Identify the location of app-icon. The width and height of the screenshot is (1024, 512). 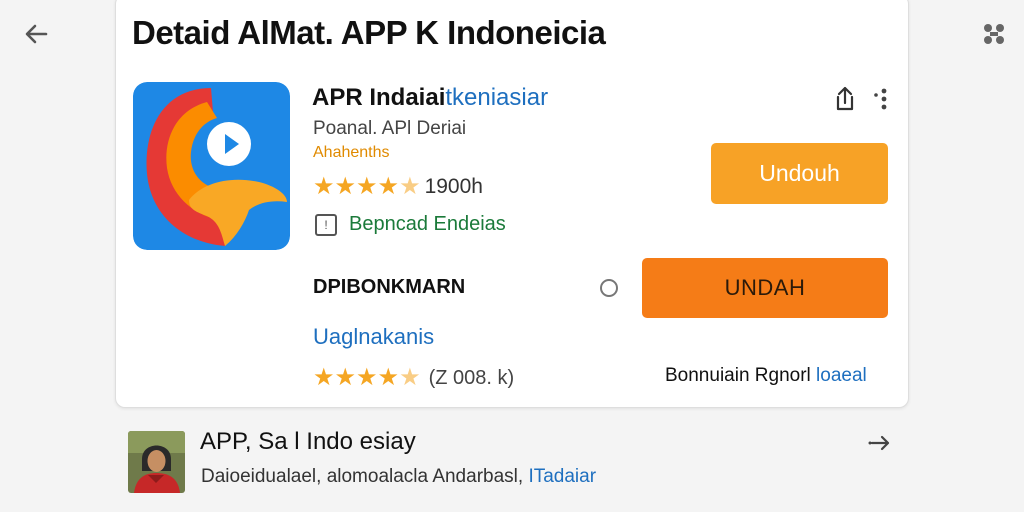
(211, 166).